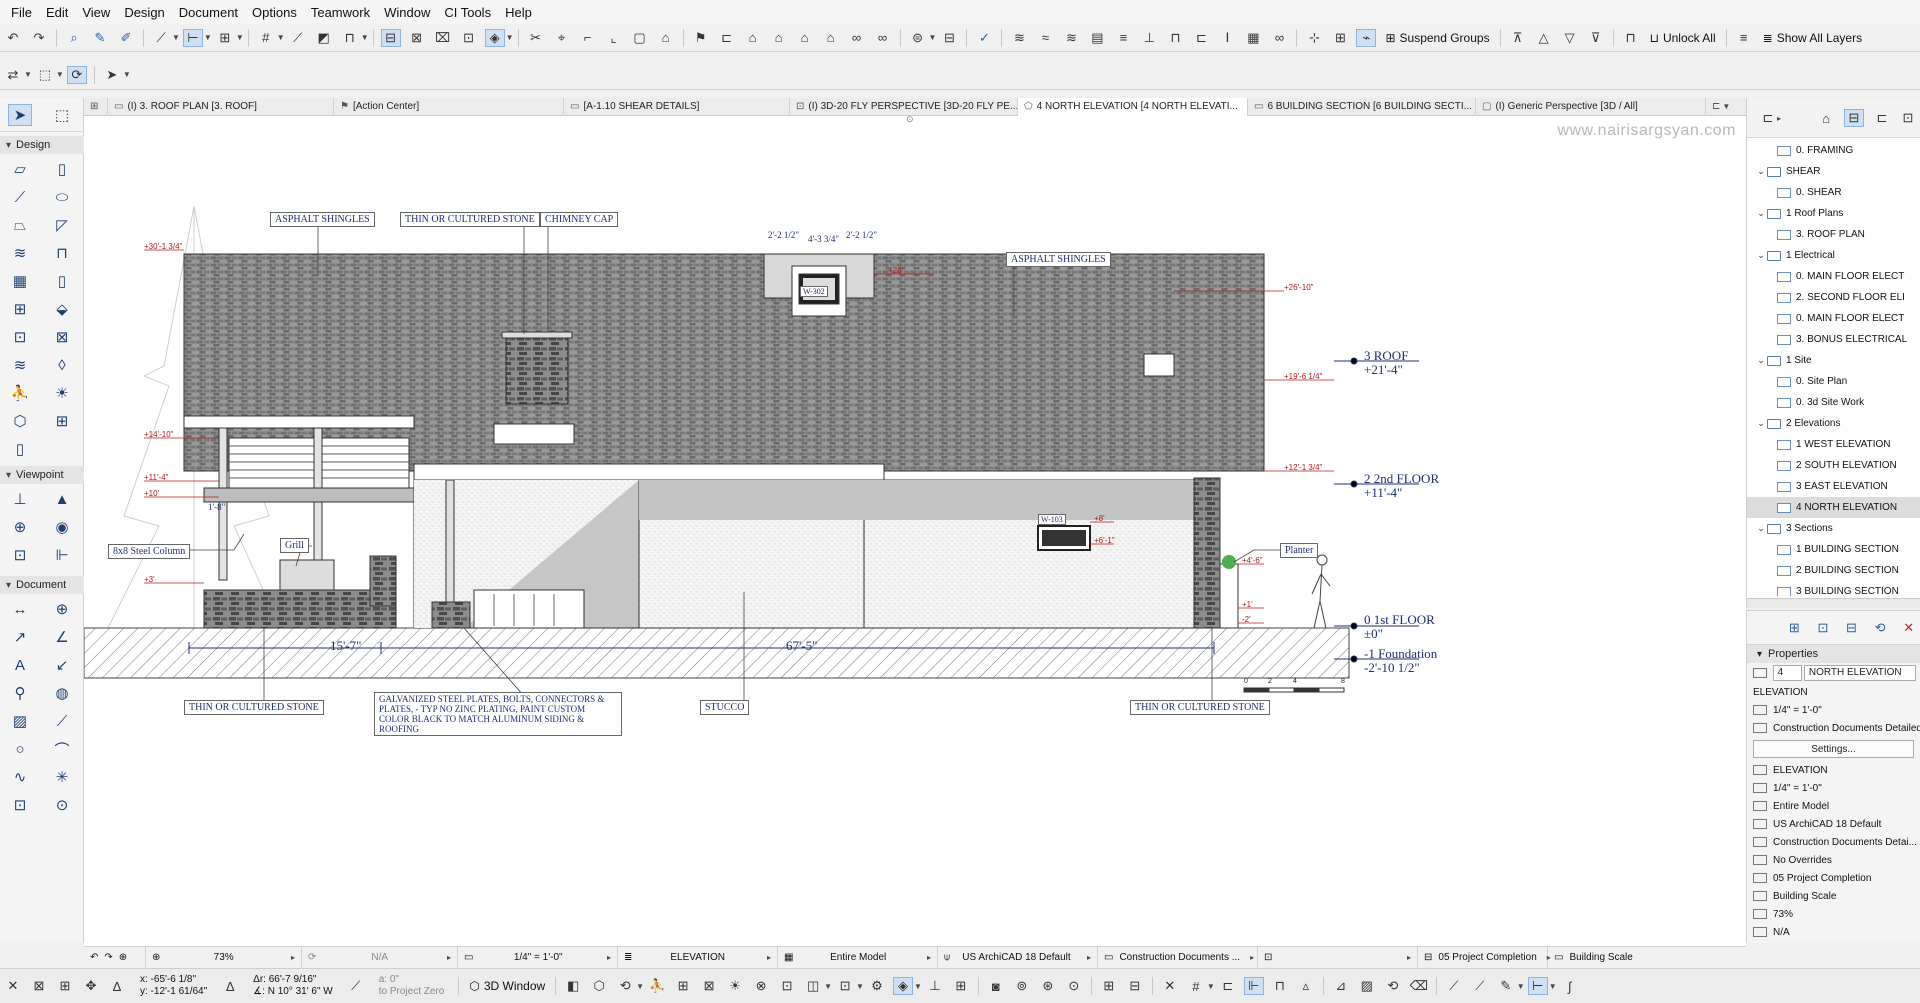 This screenshot has height=1003, width=1920. What do you see at coordinates (449, 106) in the screenshot?
I see `tab-action-center: ⚑ [Action Center]` at bounding box center [449, 106].